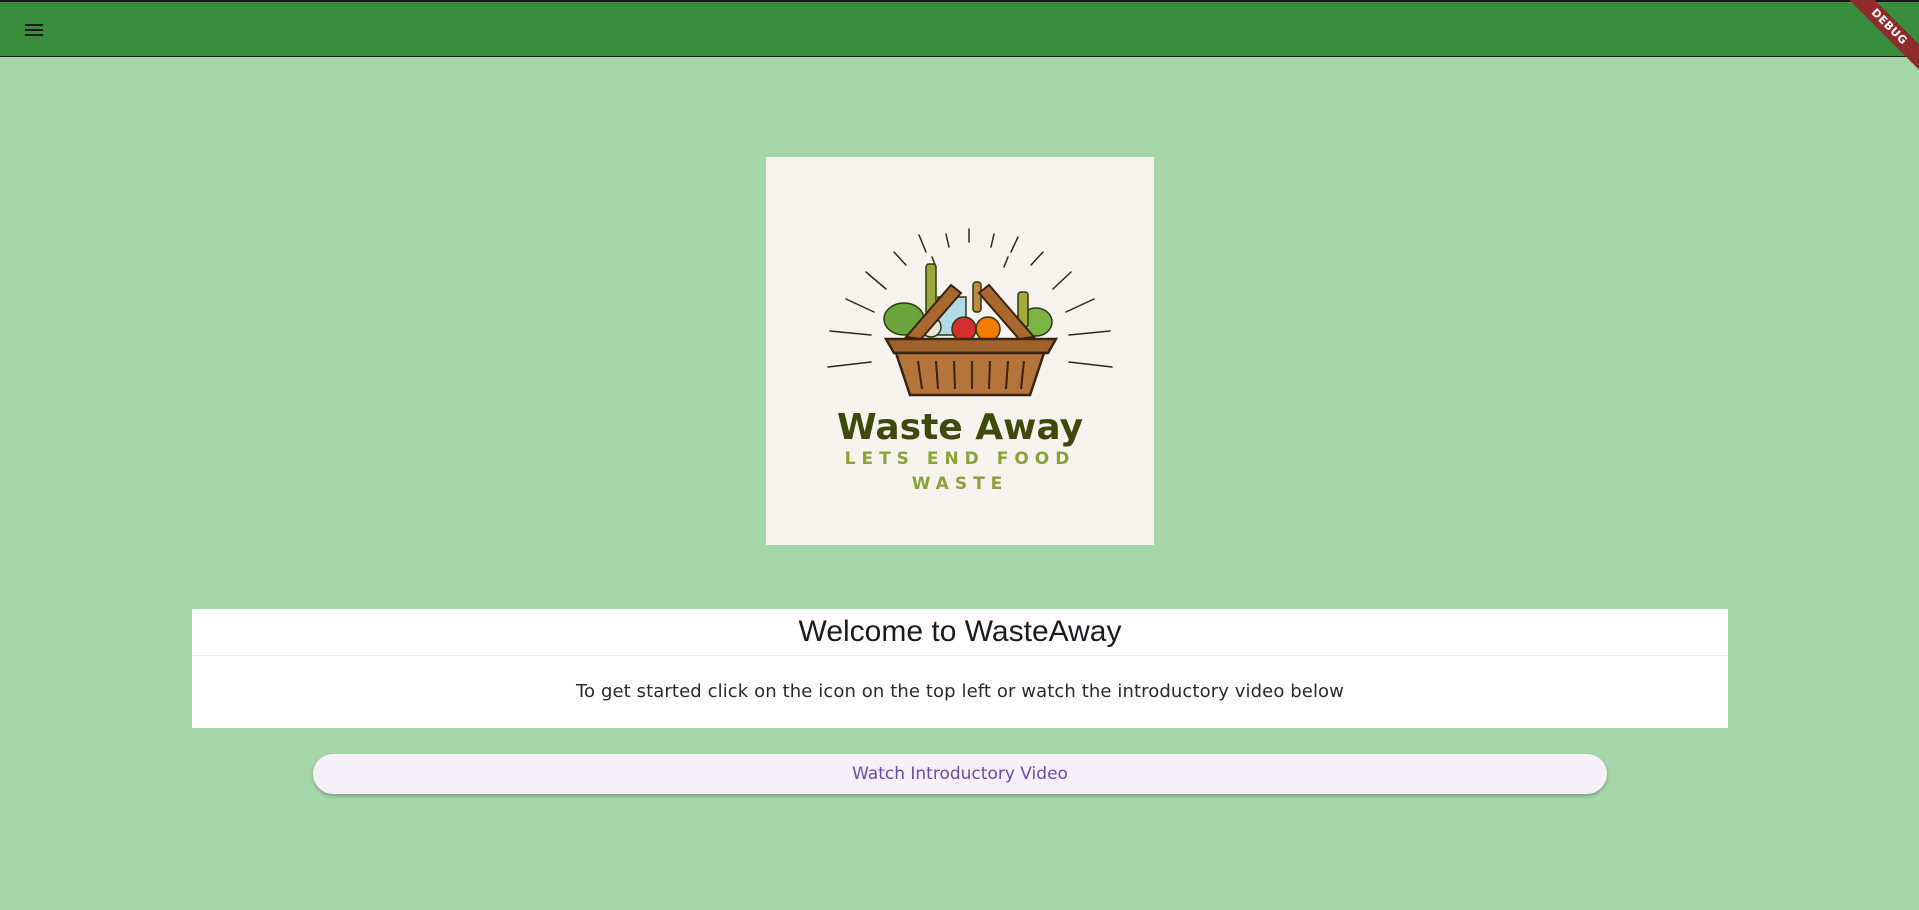  What do you see at coordinates (960, 774) in the screenshot?
I see `watch-video-button: Watch Introductory Video` at bounding box center [960, 774].